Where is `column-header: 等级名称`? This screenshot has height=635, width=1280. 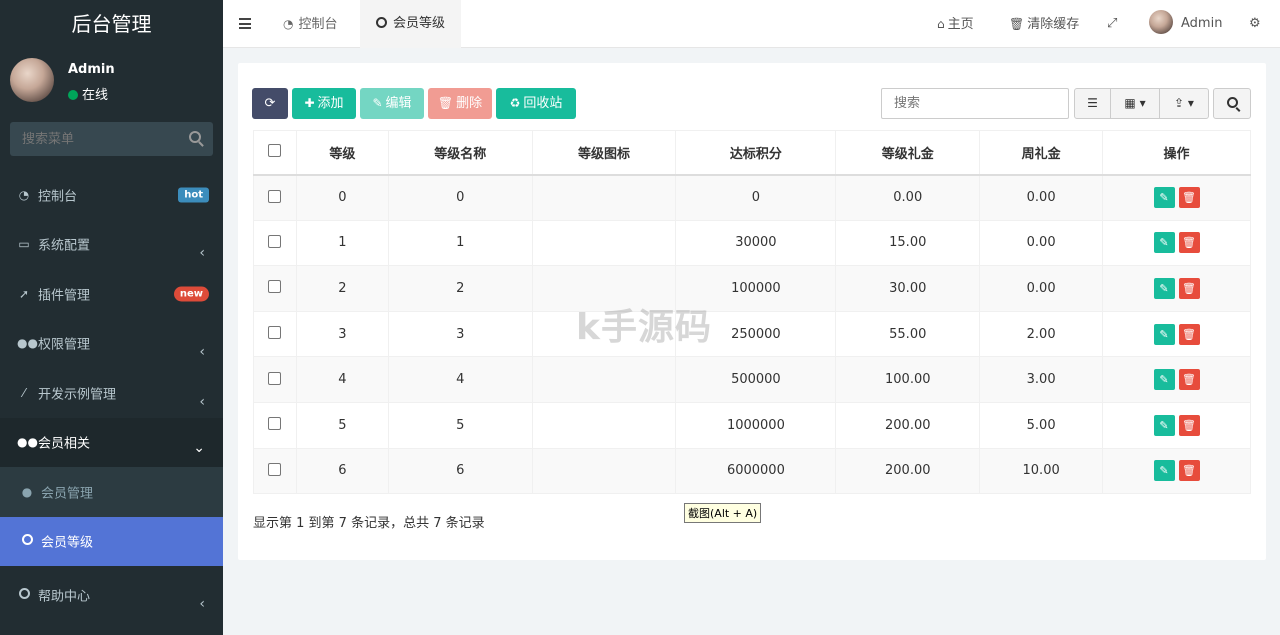 column-header: 等级名称 is located at coordinates (460, 153).